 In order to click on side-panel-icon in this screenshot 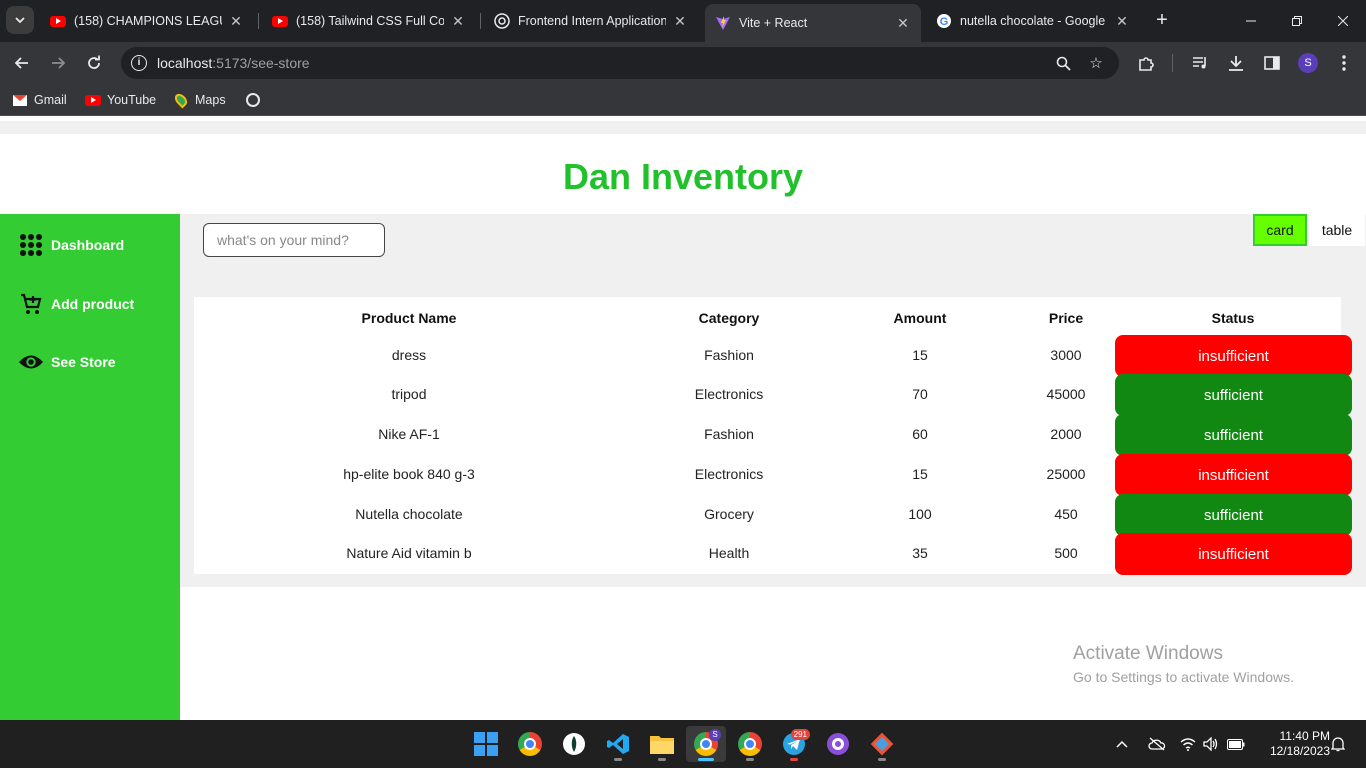, I will do `click(1272, 63)`.